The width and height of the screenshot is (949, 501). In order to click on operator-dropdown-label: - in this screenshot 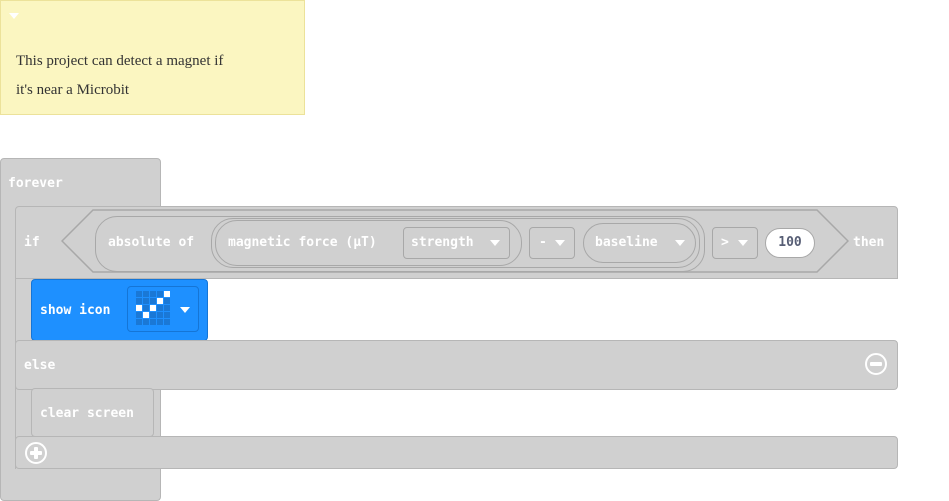, I will do `click(543, 242)`.